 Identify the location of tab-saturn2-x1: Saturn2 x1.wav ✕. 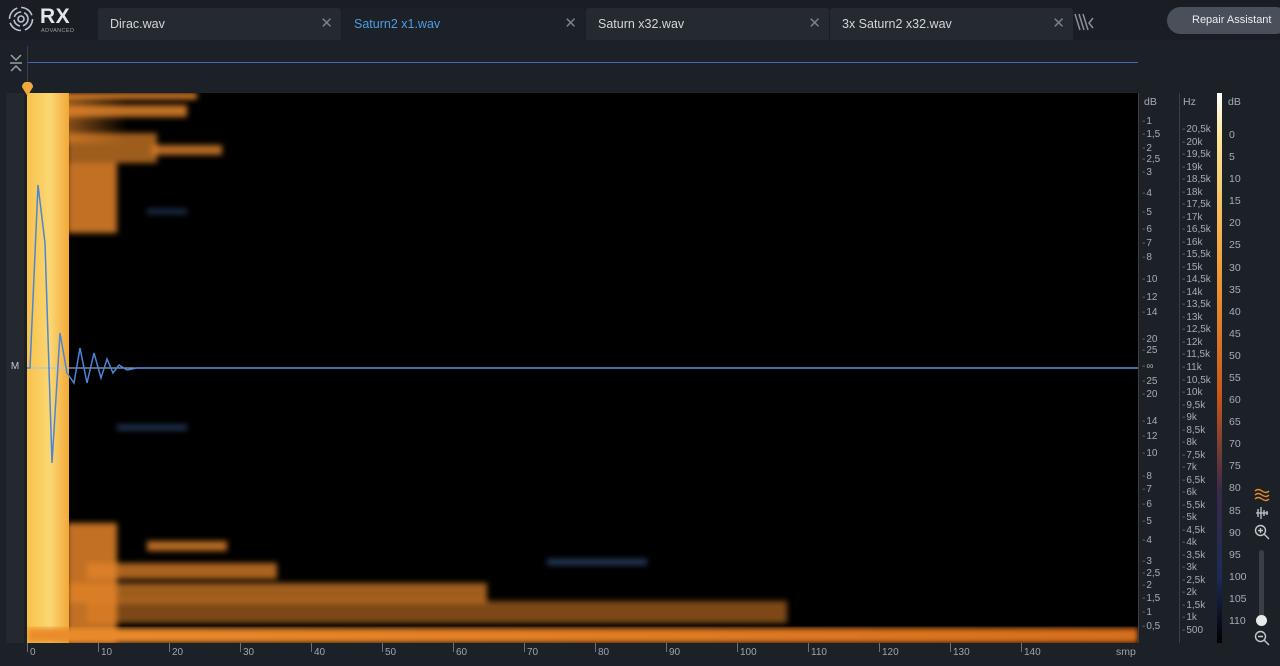
(463, 24).